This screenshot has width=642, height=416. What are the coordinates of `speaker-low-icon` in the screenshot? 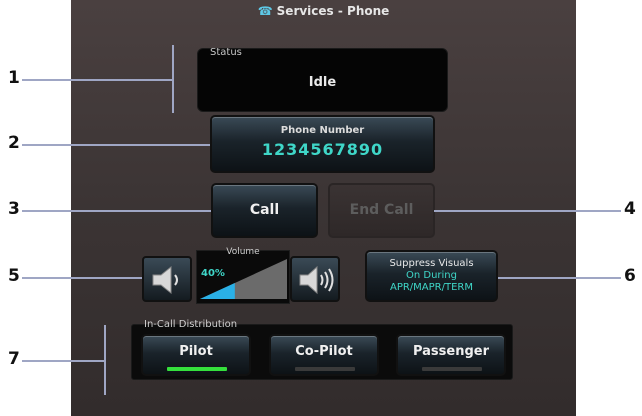 It's located at (165, 280).